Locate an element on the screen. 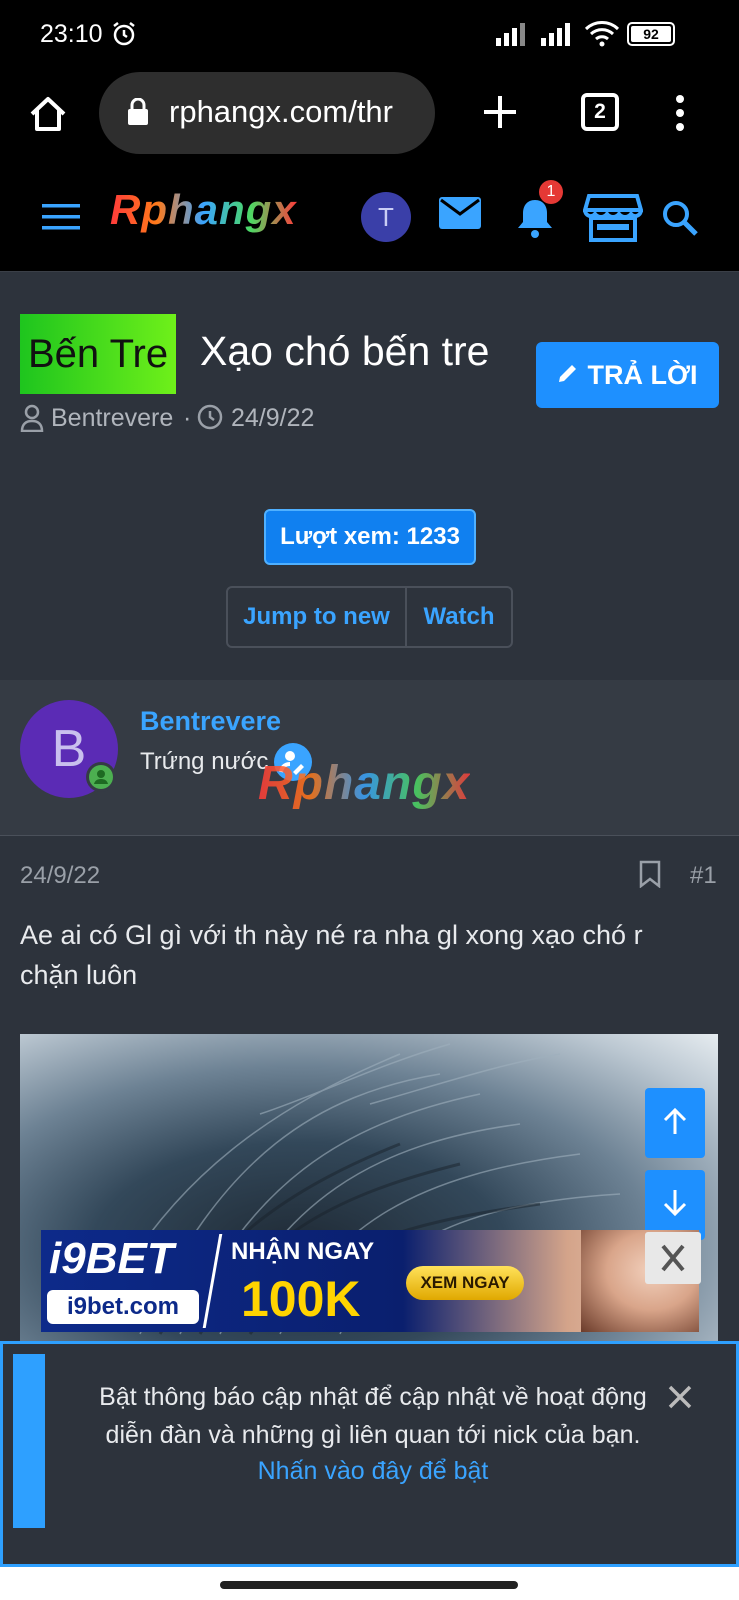  jump-to-new-button: Jump to new is located at coordinates (317, 617).